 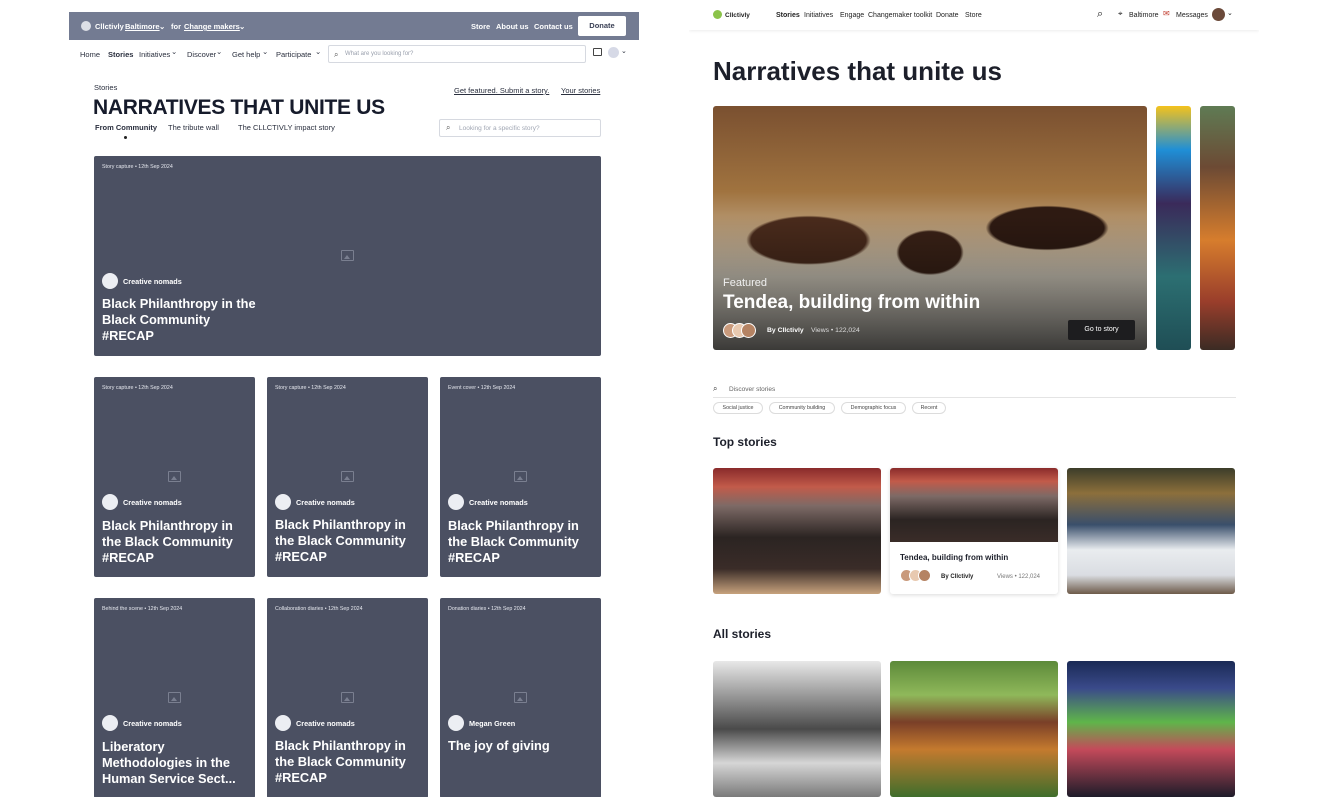 I want to click on nav-changemaker-toolkit: Changemaker toolkit, so click(x=900, y=15).